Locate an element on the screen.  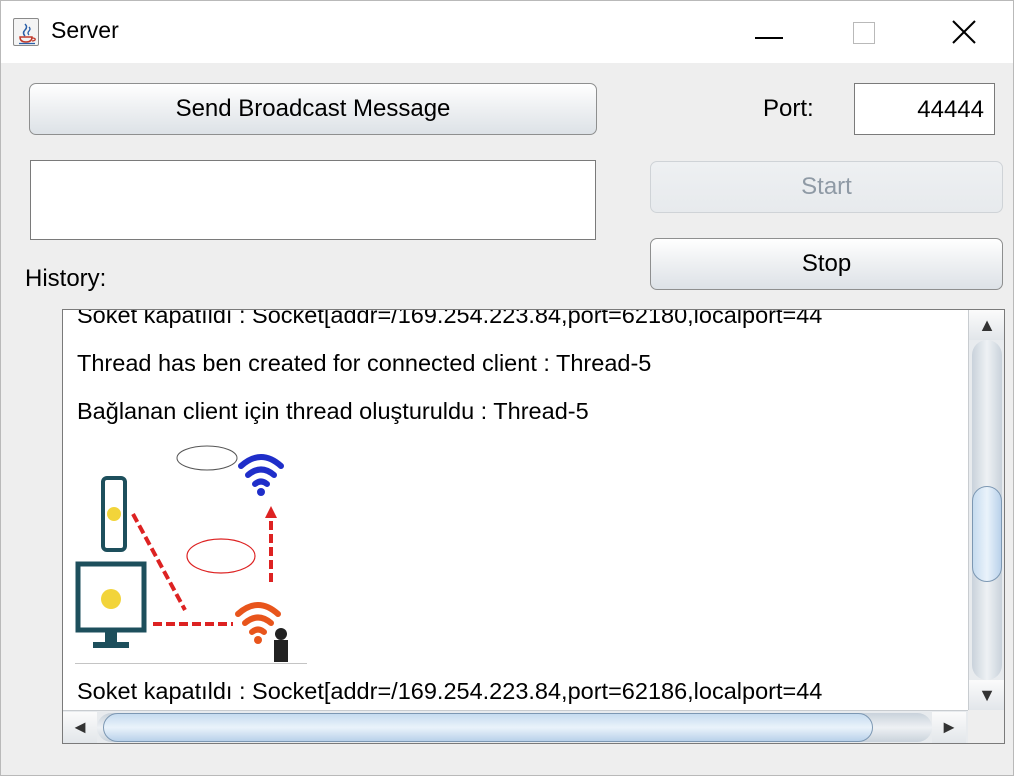
scroll-up-button: ▲ is located at coordinates (986, 325).